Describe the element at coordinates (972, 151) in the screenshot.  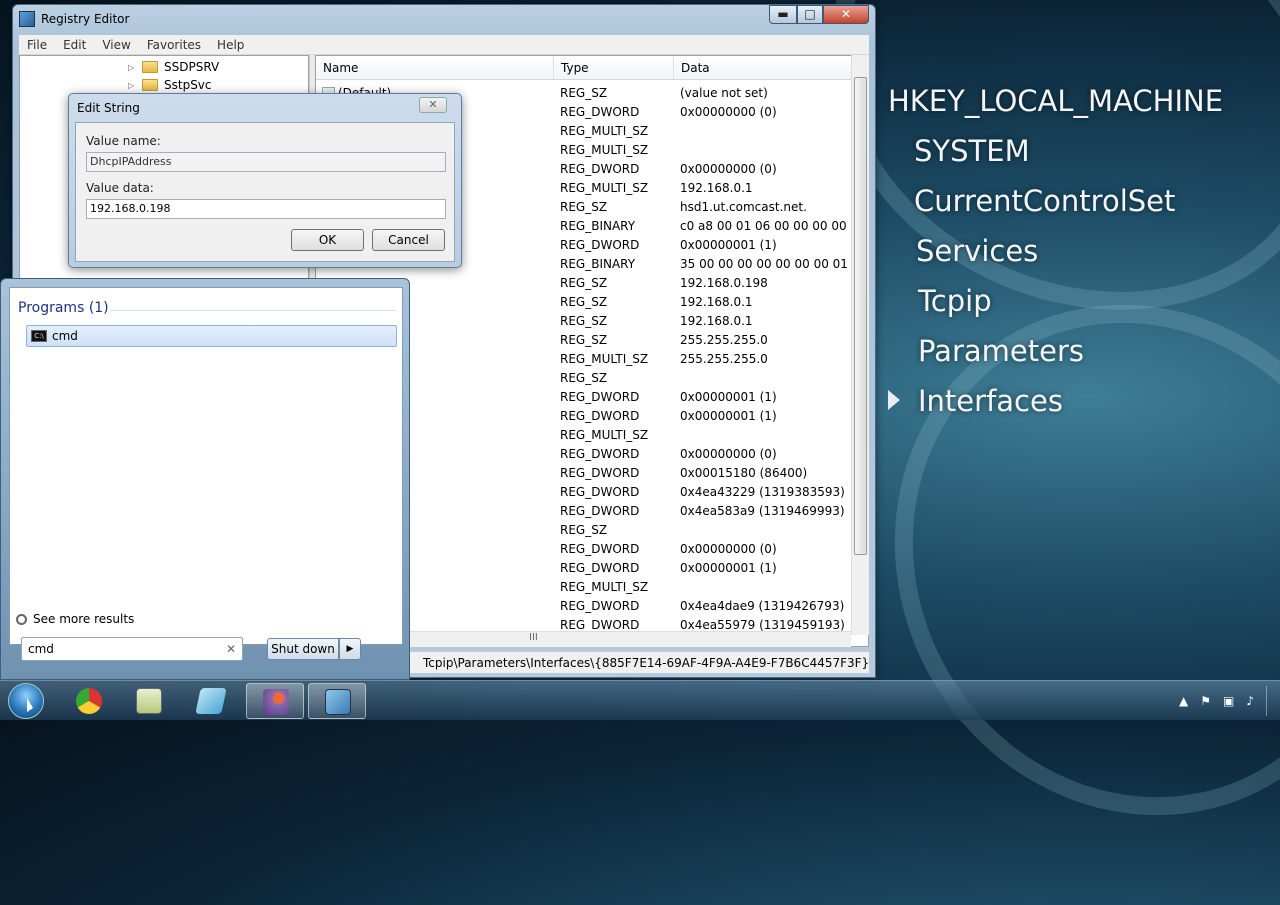
I see `overlay-system: SYSTEM` at that location.